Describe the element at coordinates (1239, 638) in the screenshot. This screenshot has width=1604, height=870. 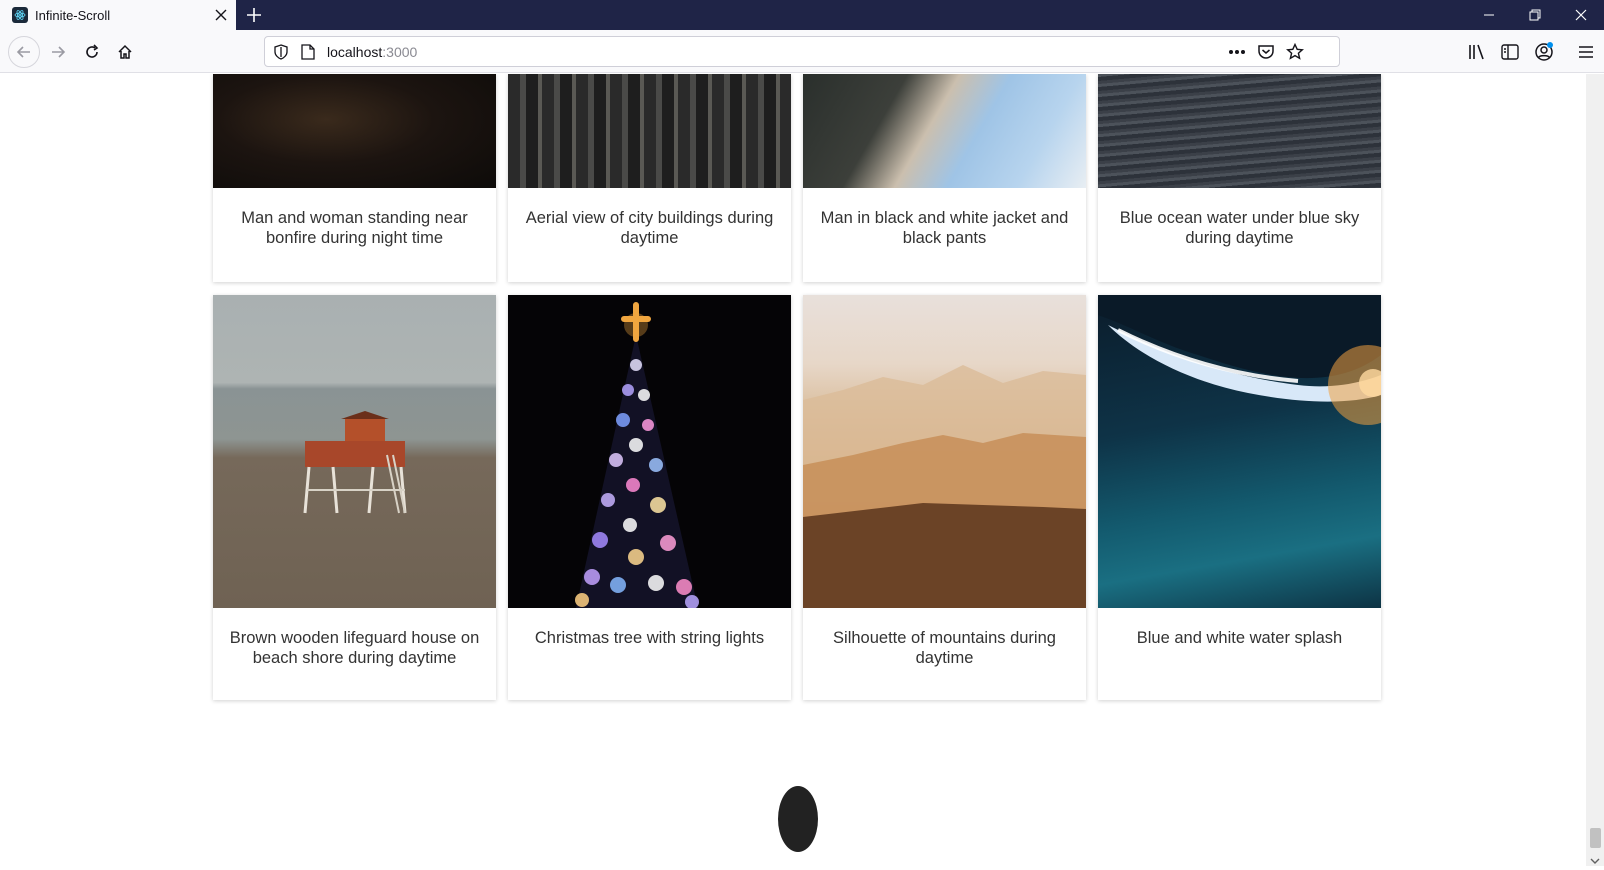
I see `card-caption: Blue and white water splash` at that location.